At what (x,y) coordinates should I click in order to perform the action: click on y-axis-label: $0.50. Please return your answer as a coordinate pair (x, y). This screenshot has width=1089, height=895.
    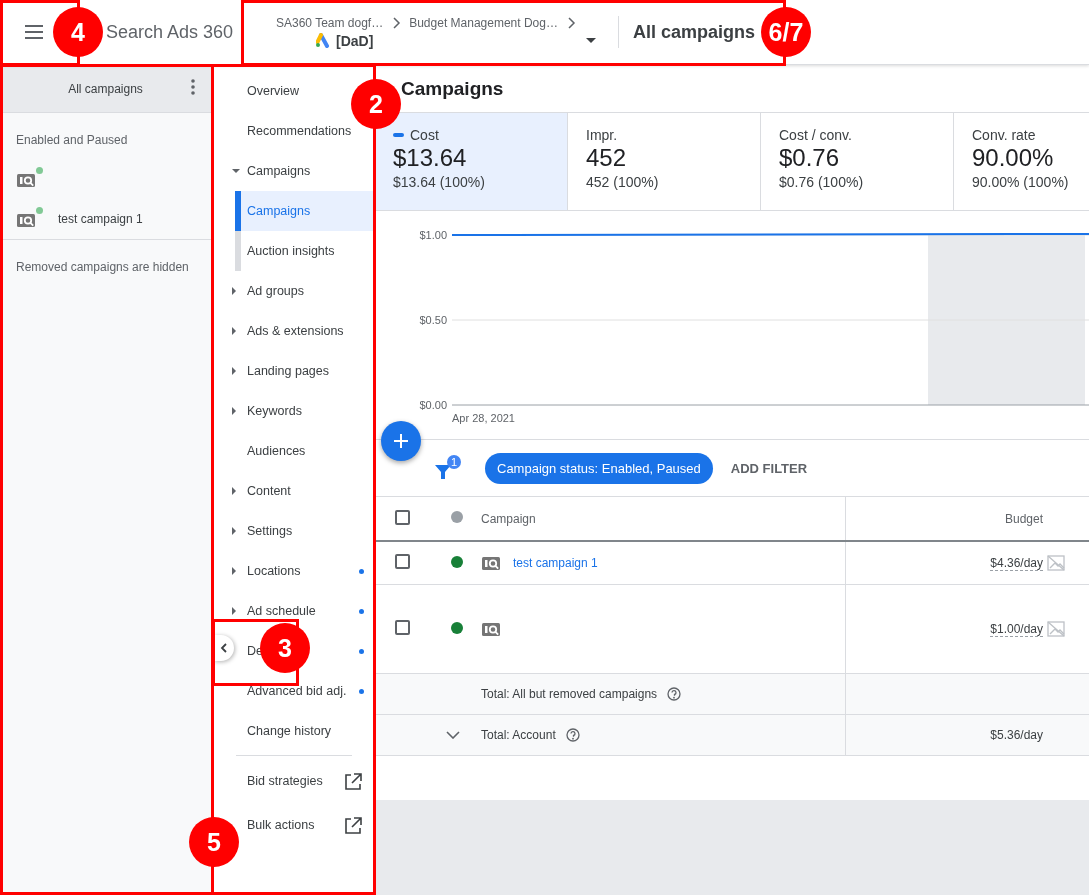
    Looking at the image, I should click on (433, 320).